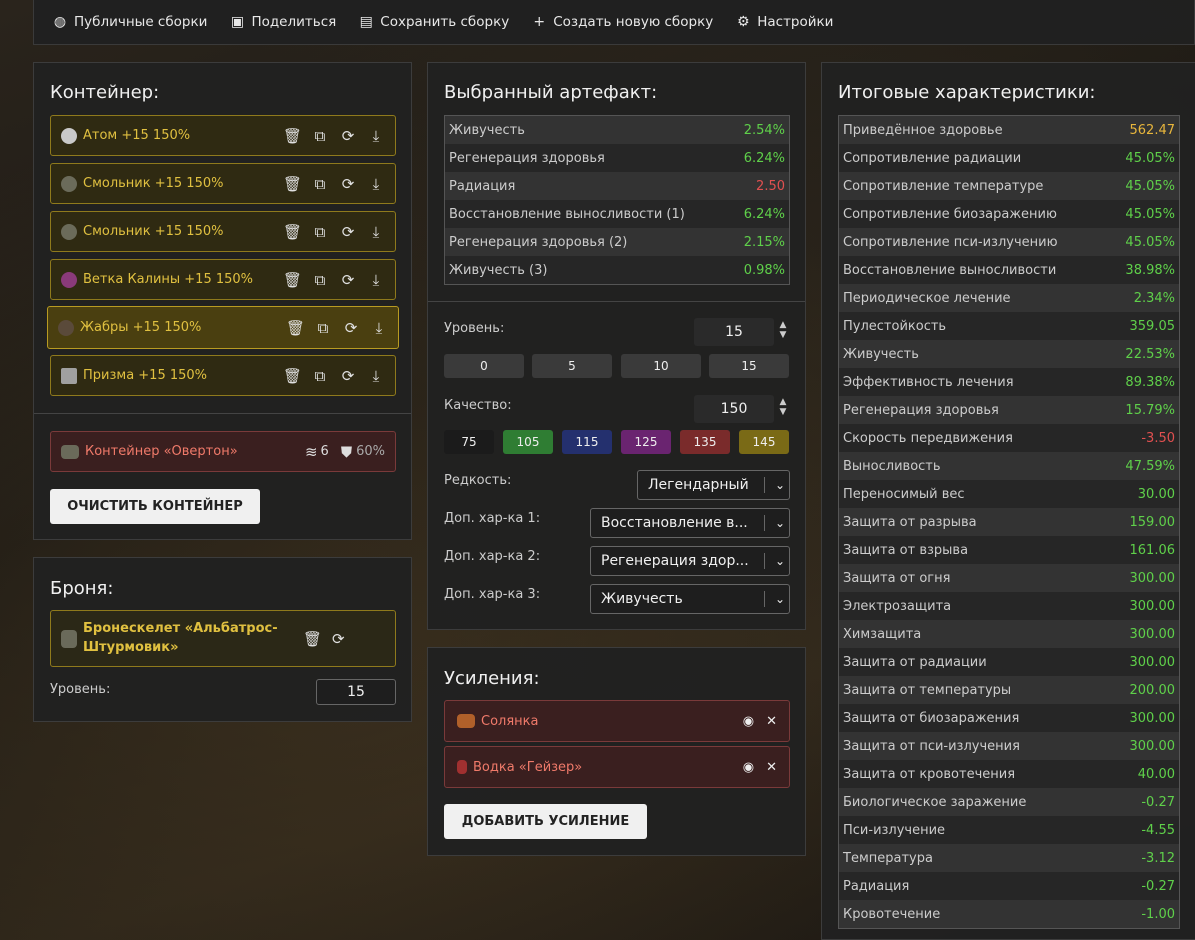 The width and height of the screenshot is (1195, 940). What do you see at coordinates (783, 330) in the screenshot?
I see `level-stepper: ▲ ▼` at bounding box center [783, 330].